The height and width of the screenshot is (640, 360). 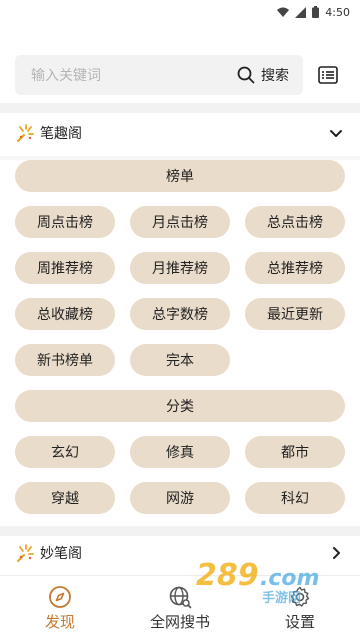 What do you see at coordinates (180, 360) in the screenshot?
I see `rank-item: 完本` at bounding box center [180, 360].